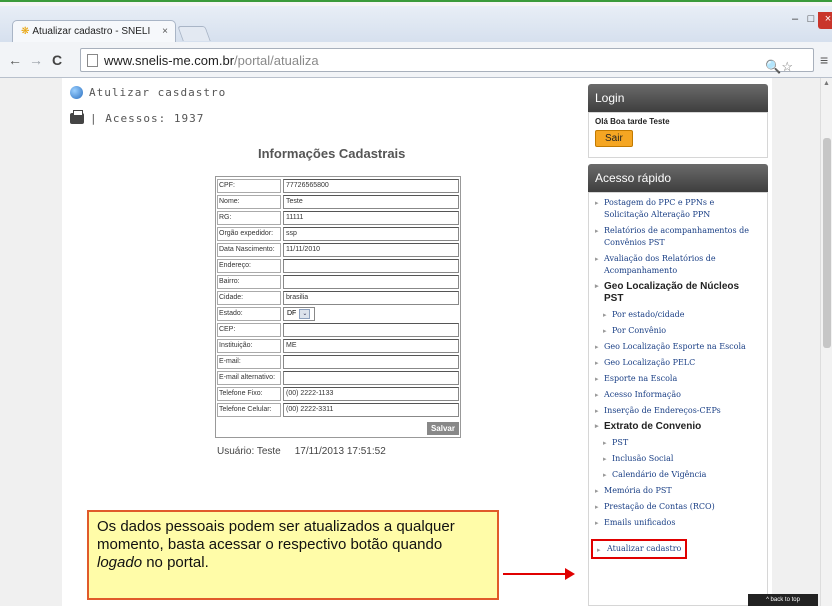 This screenshot has width=832, height=606. I want to click on quick-access-item: Memória do PST, so click(678, 491).